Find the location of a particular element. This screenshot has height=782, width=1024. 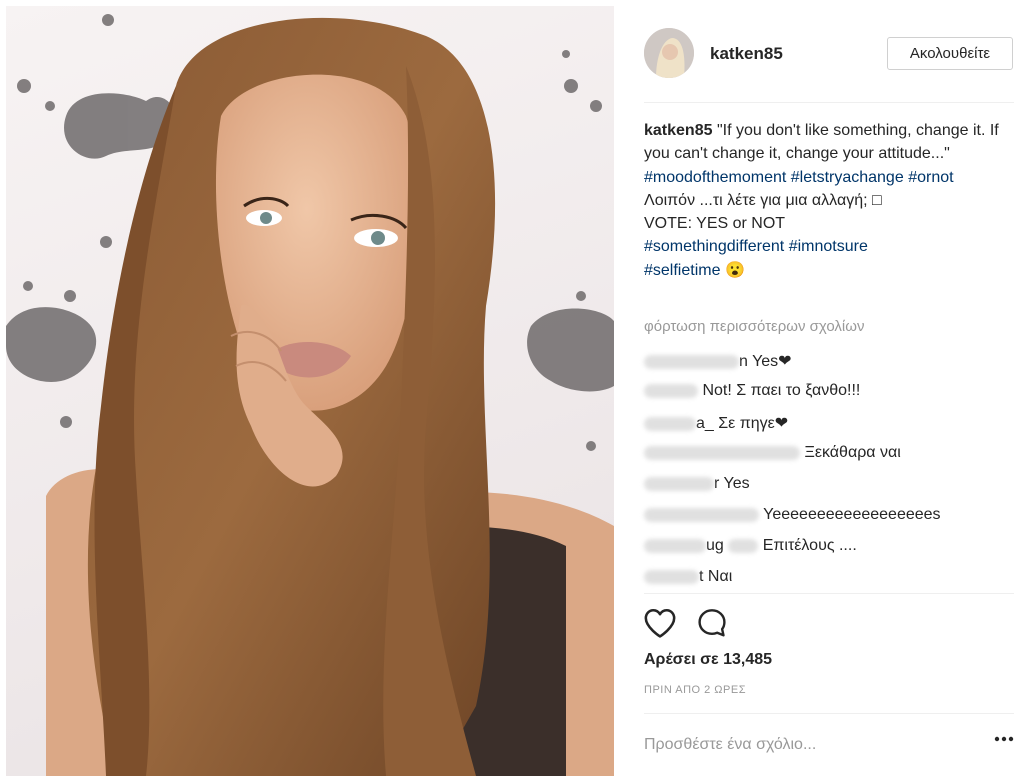

comment: Ξεκάθαρα ναι is located at coordinates (772, 453).